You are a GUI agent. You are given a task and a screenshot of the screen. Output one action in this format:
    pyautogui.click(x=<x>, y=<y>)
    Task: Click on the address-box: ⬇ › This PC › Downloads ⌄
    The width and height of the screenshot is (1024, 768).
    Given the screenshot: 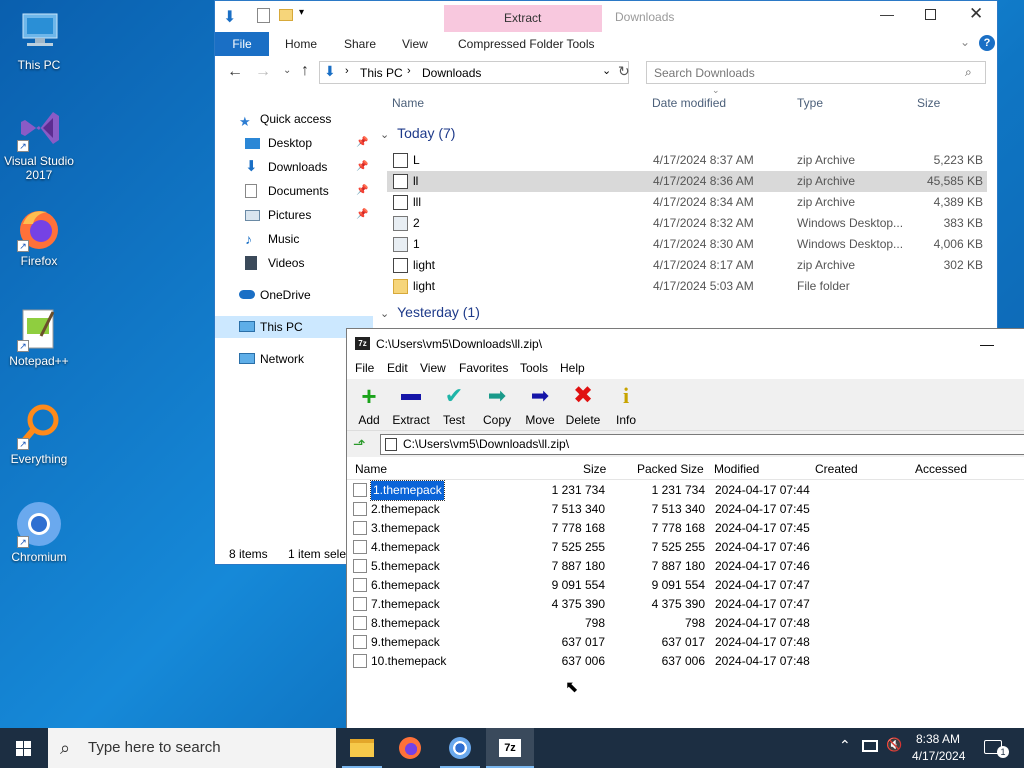 What is the action you would take?
    pyautogui.click(x=474, y=72)
    